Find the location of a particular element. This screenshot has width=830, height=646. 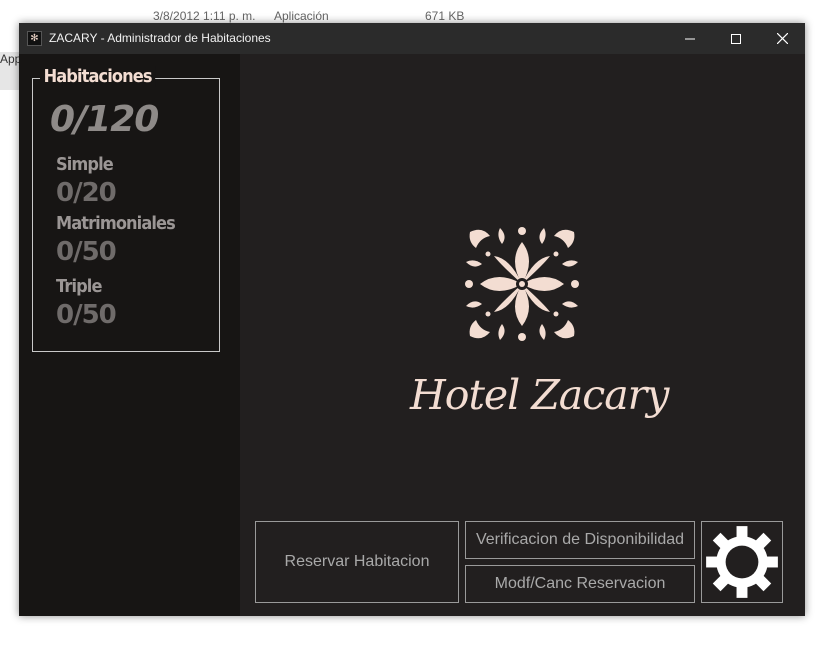

background-size: 671 KB is located at coordinates (445, 16).